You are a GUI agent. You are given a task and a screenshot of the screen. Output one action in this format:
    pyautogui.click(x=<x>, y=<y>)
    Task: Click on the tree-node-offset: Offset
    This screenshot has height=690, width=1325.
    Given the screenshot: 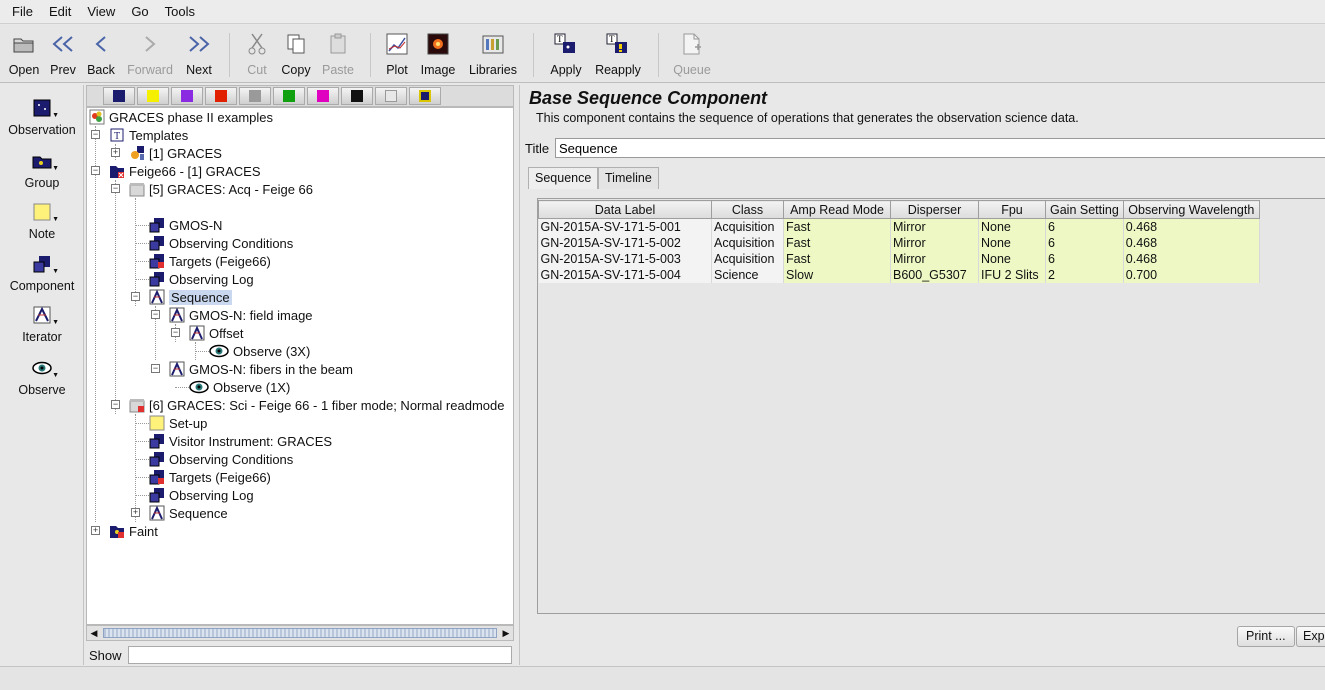 What is the action you would take?
    pyautogui.click(x=216, y=333)
    